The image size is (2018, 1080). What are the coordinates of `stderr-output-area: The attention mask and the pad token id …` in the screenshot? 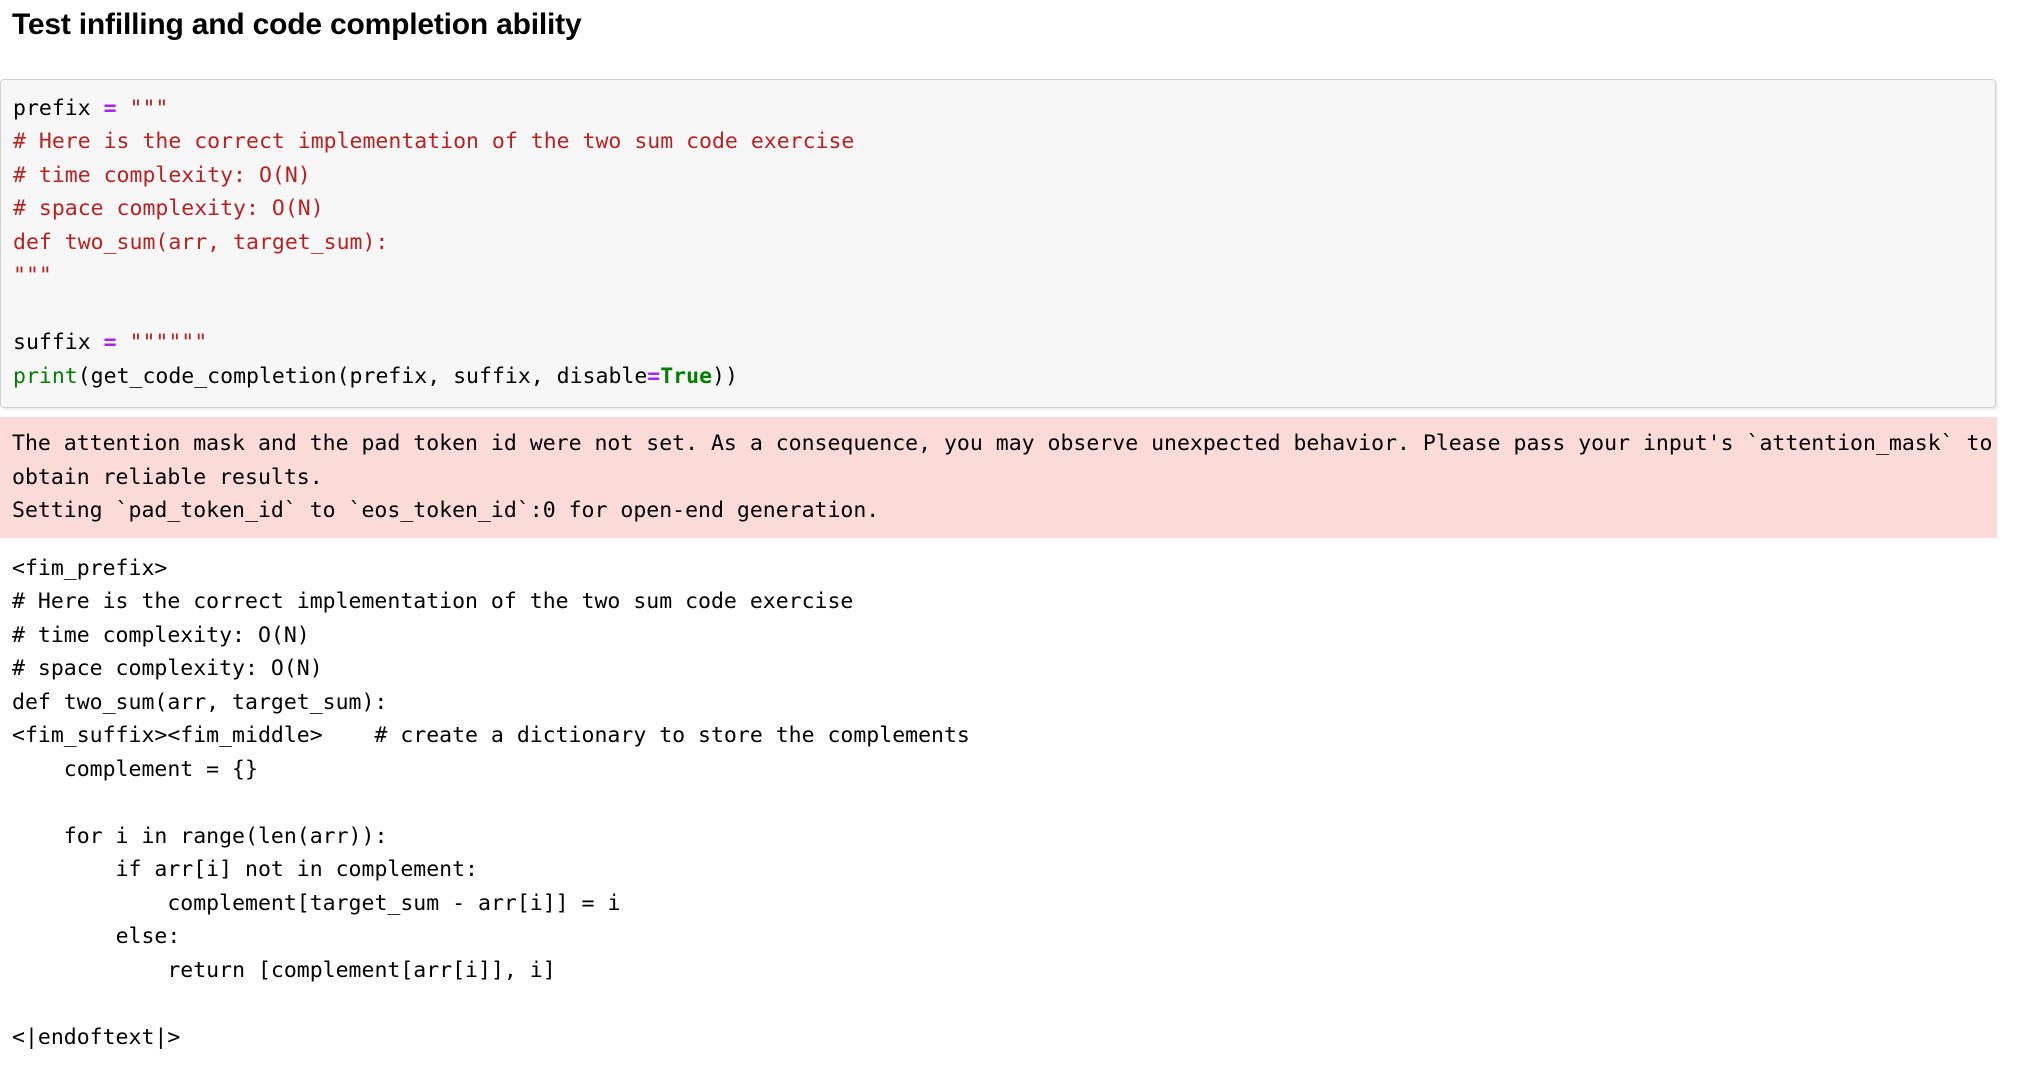 It's located at (998, 477).